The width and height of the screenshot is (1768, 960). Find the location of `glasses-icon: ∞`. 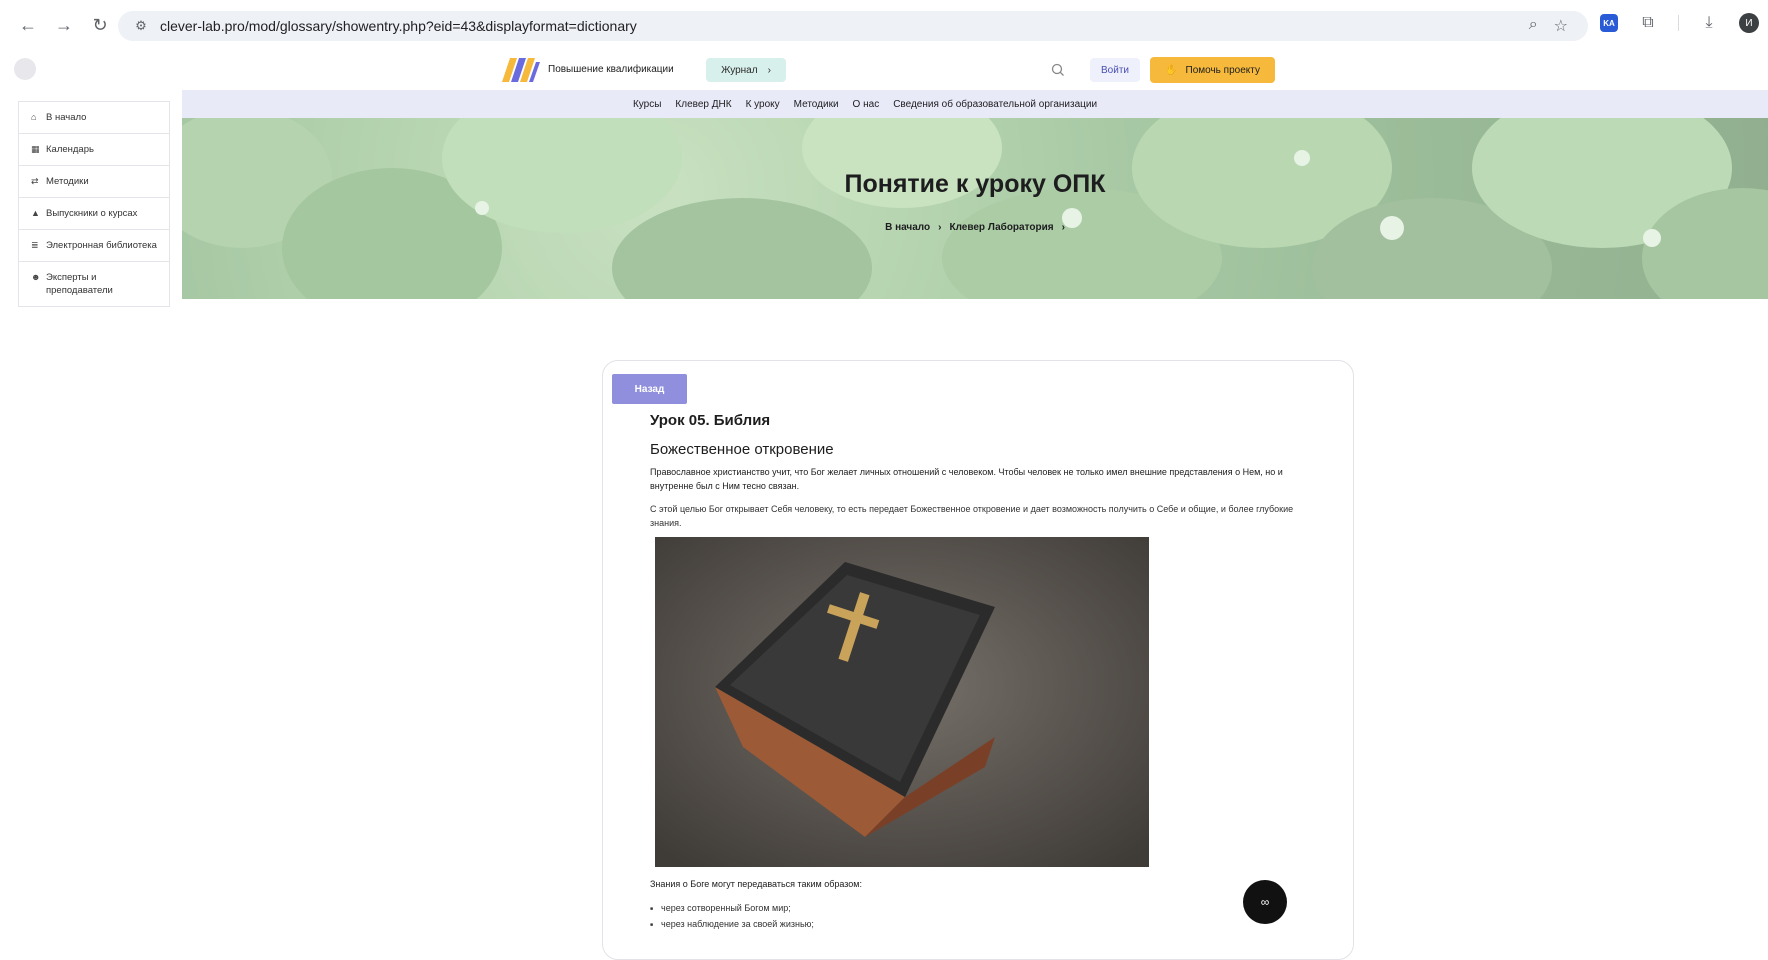

glasses-icon: ∞ is located at coordinates (1265, 902).